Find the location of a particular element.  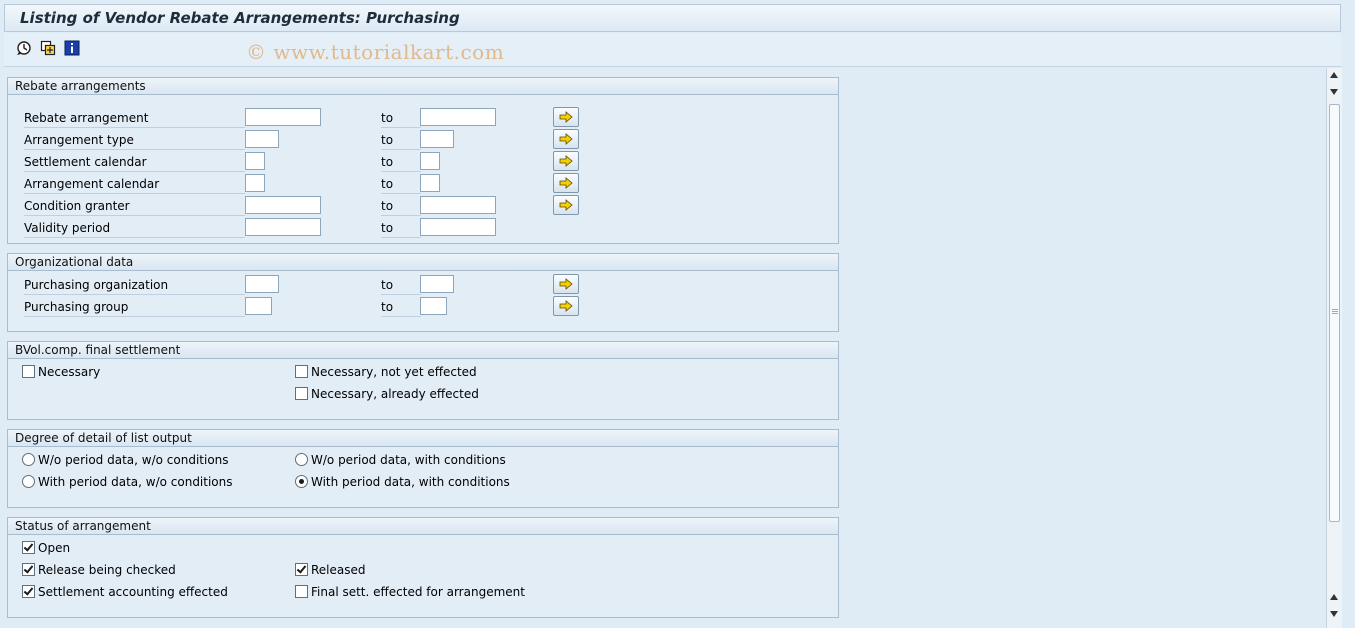

rebate-arrangement-row: Rebate arrangement to is located at coordinates (423, 118).